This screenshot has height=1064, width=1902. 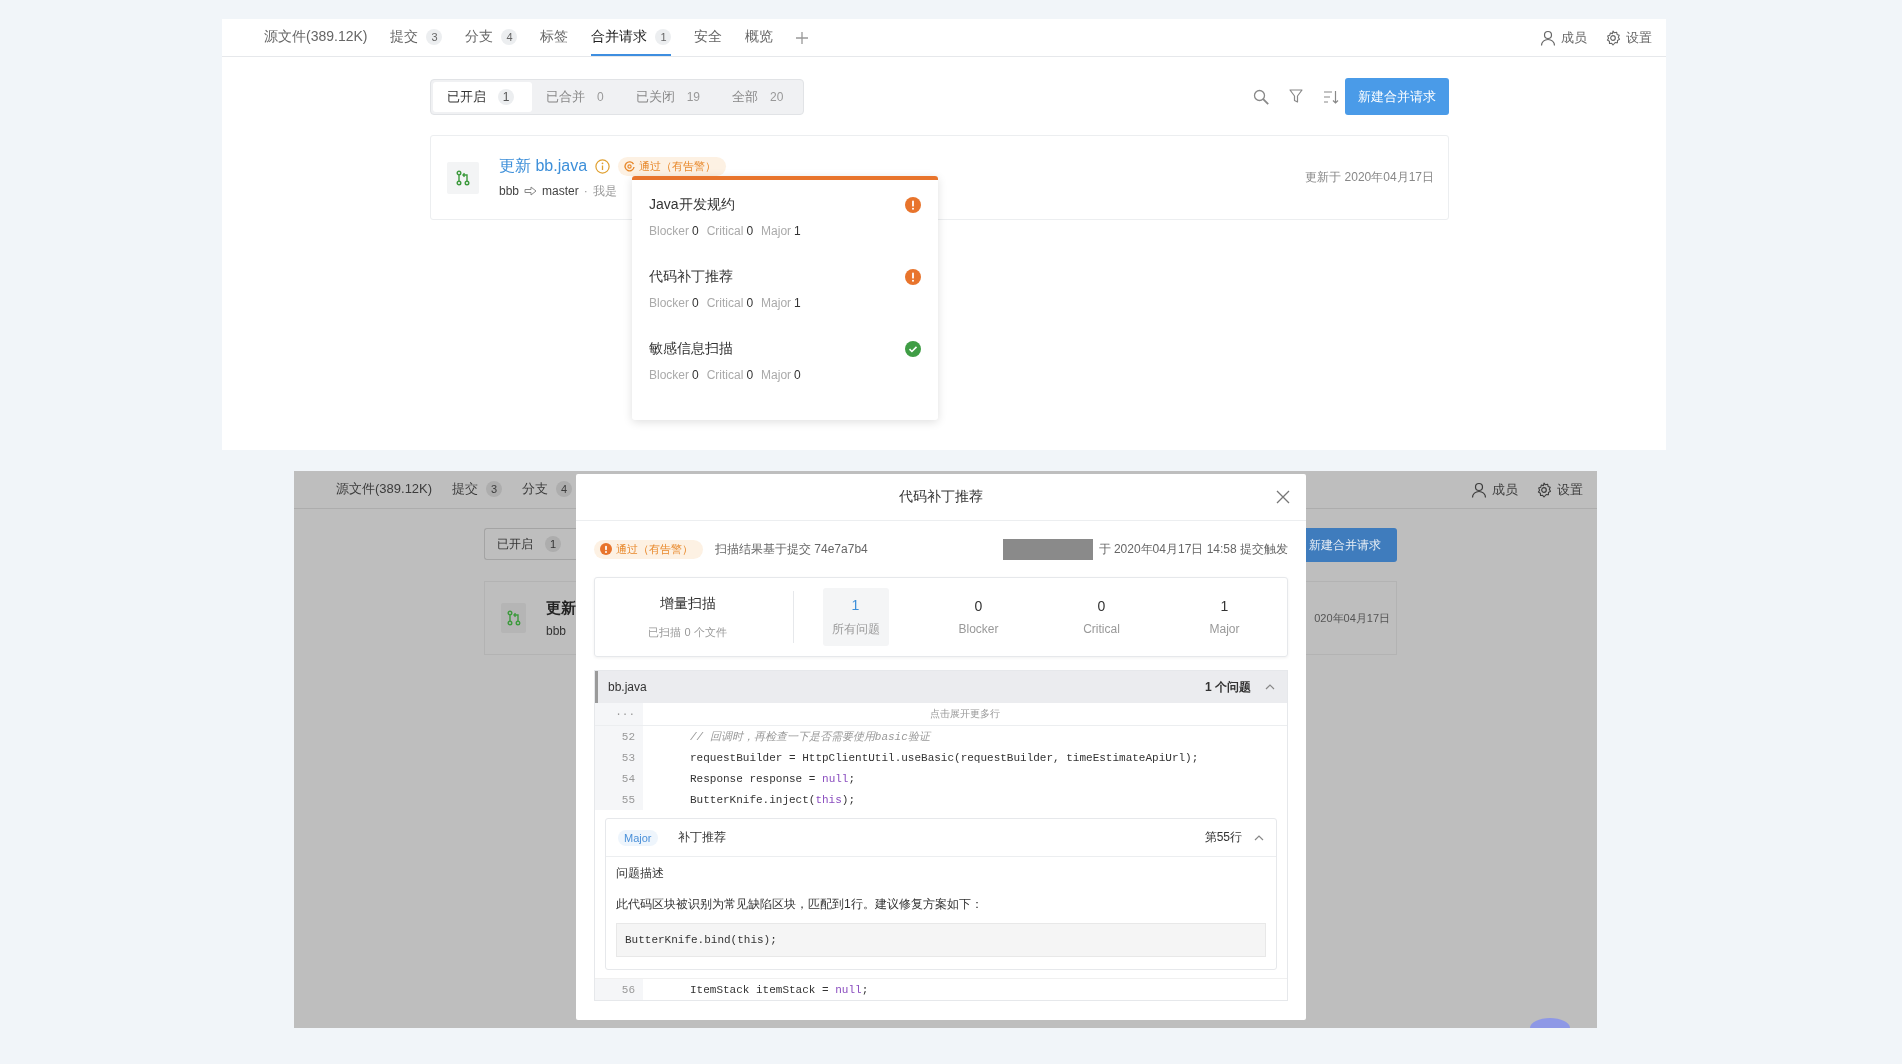 What do you see at coordinates (1369, 177) in the screenshot?
I see `updated-date: 更新于 2020年04月17日` at bounding box center [1369, 177].